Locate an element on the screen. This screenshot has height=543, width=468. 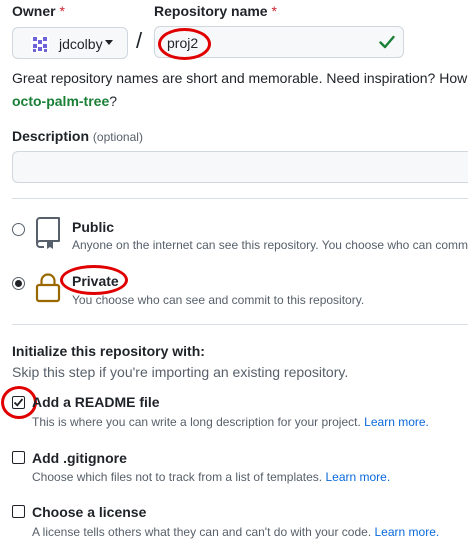
description-input is located at coordinates (240, 167).